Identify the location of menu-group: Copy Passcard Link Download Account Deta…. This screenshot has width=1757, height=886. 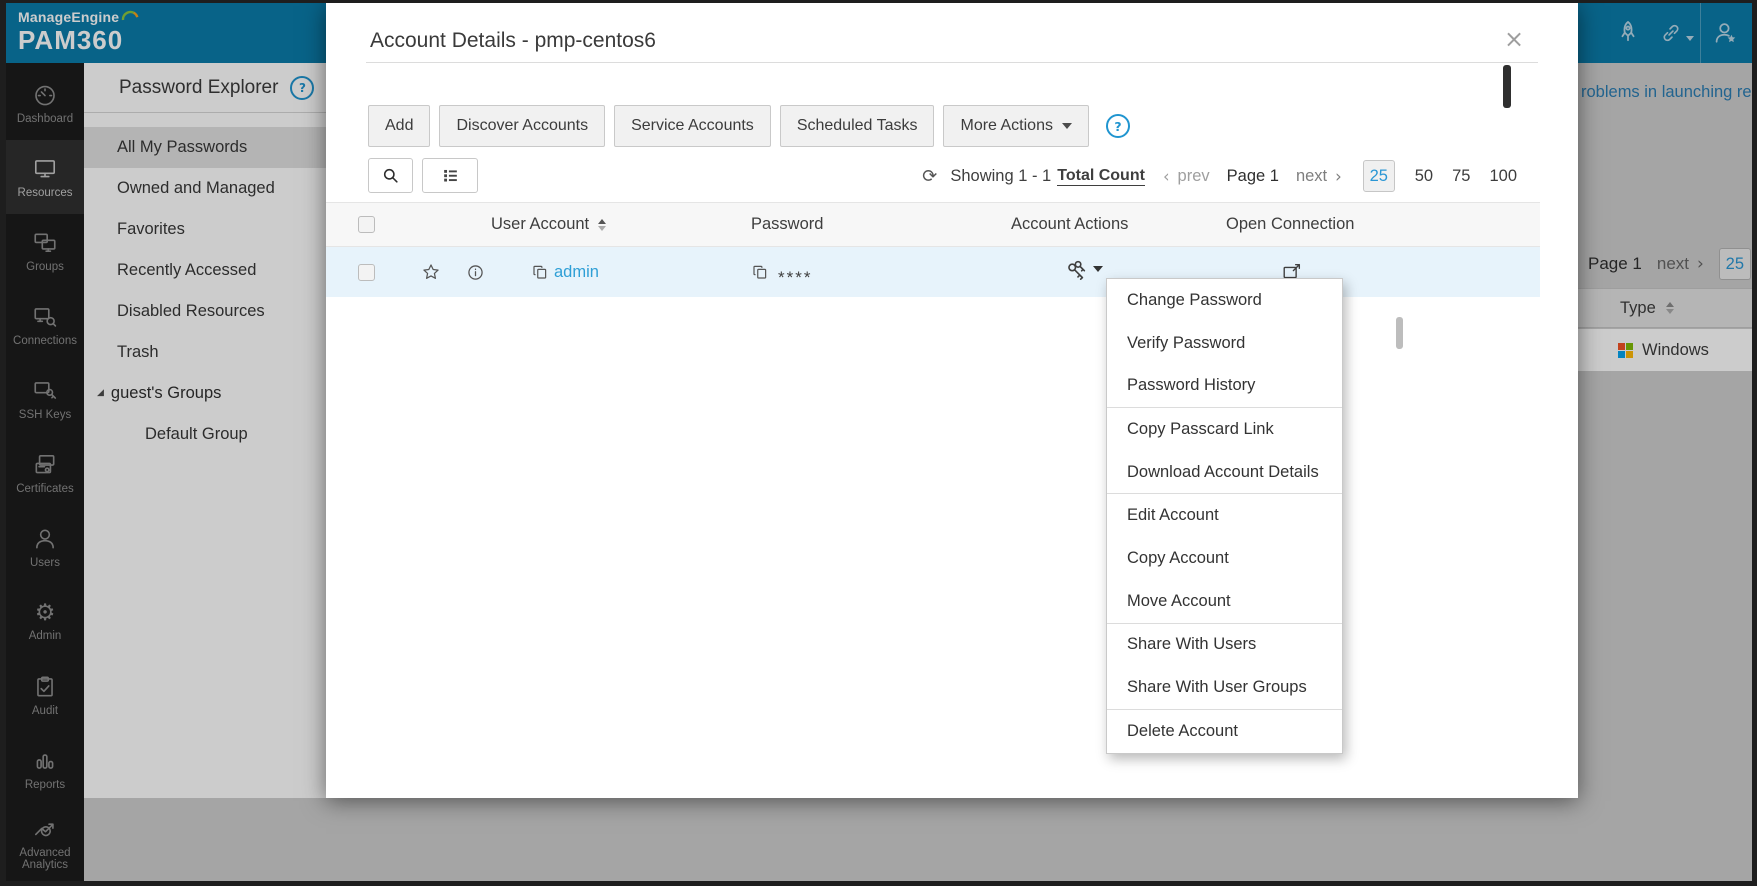
(1224, 451).